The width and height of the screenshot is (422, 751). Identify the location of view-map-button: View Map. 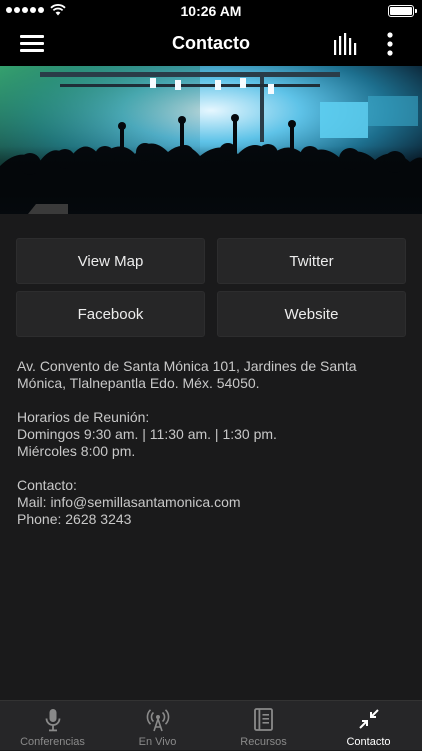
(110, 261).